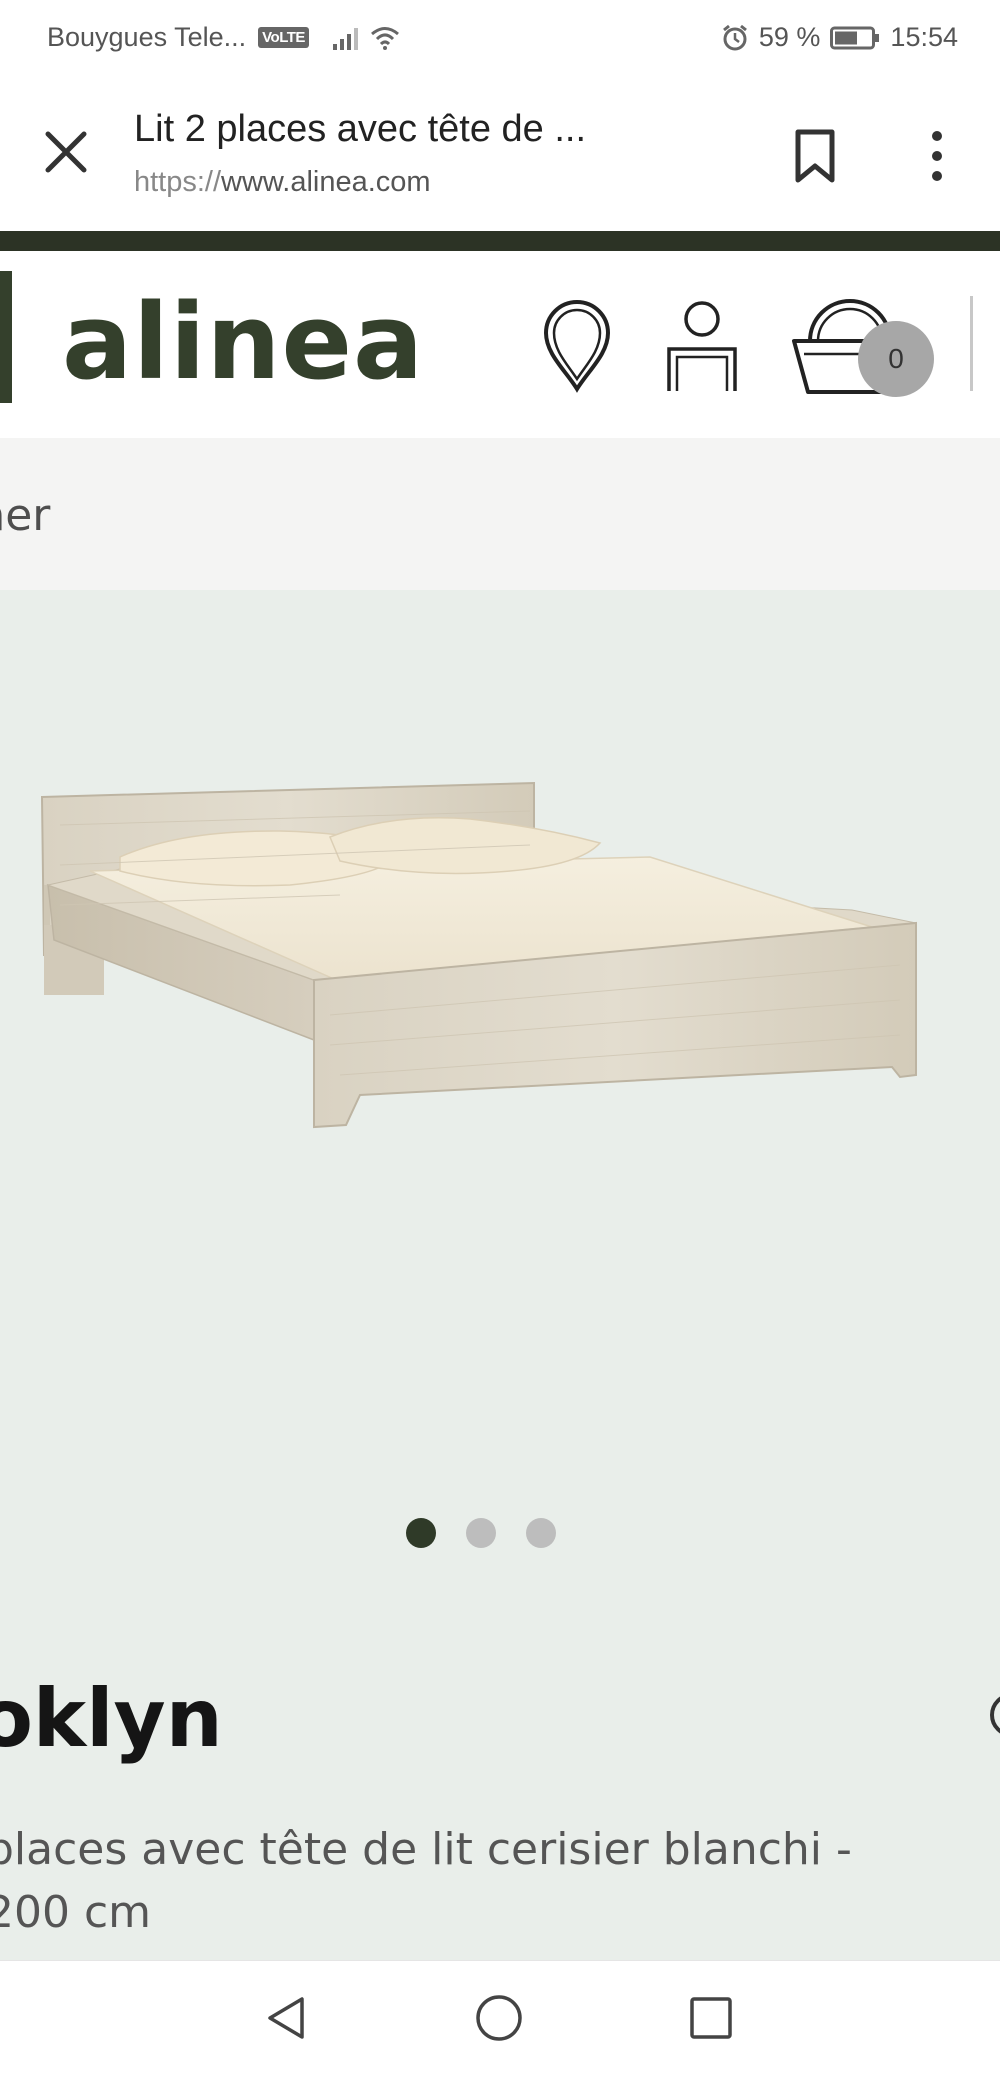 The width and height of the screenshot is (1000, 2075). I want to click on home-icon, so click(499, 2018).